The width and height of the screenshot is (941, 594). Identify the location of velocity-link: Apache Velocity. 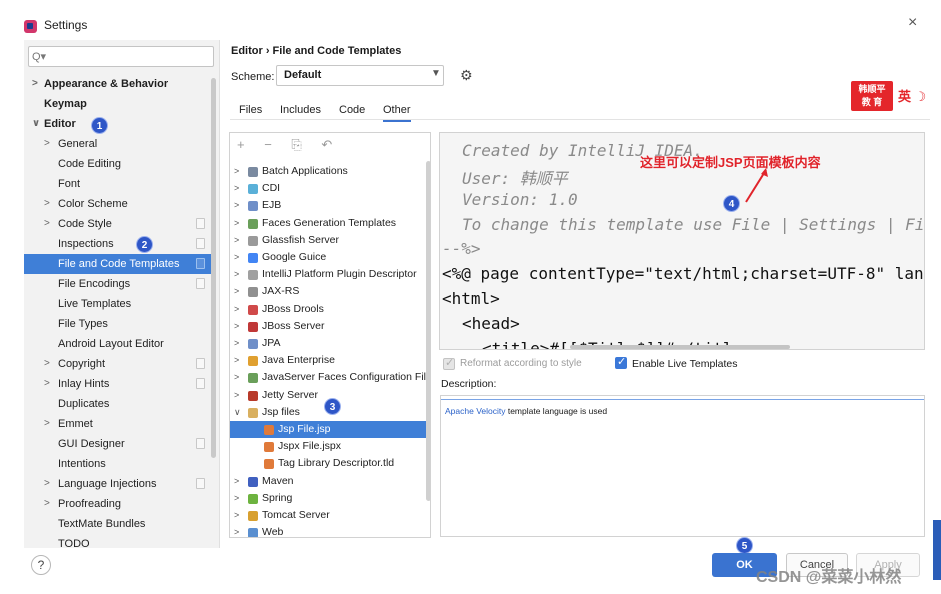
(475, 411).